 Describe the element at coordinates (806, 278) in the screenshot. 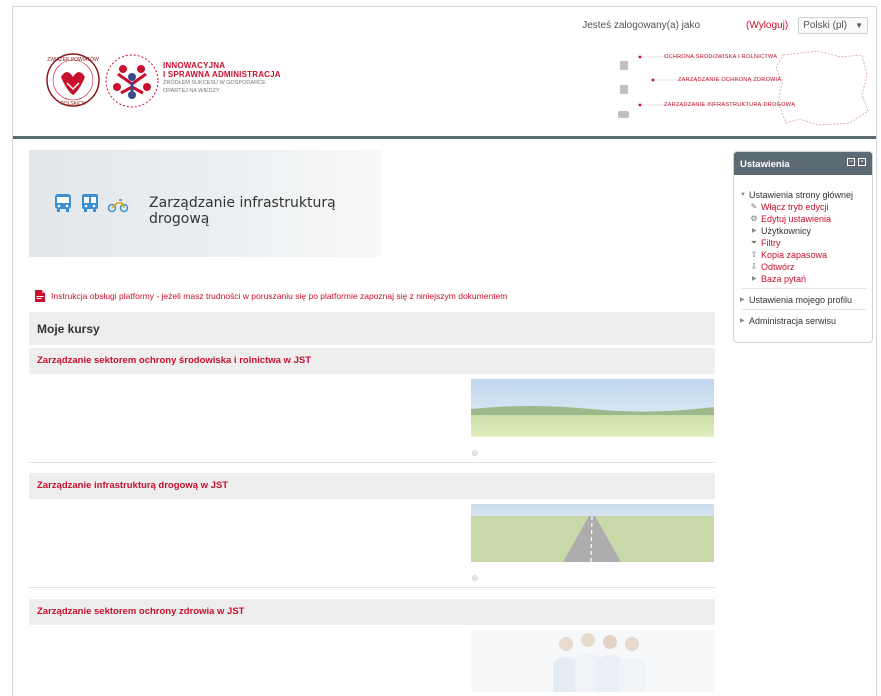

I see `settings-item-question-bank: ▶ Baza pytań` at that location.